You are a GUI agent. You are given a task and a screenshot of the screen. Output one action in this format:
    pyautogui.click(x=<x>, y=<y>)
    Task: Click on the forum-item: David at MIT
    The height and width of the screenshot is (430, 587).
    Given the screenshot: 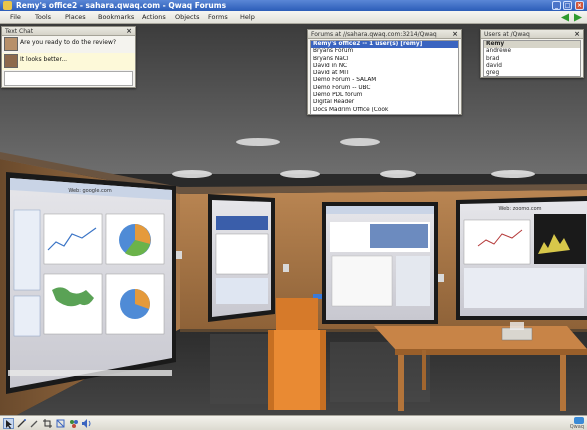 What is the action you would take?
    pyautogui.click(x=384, y=73)
    